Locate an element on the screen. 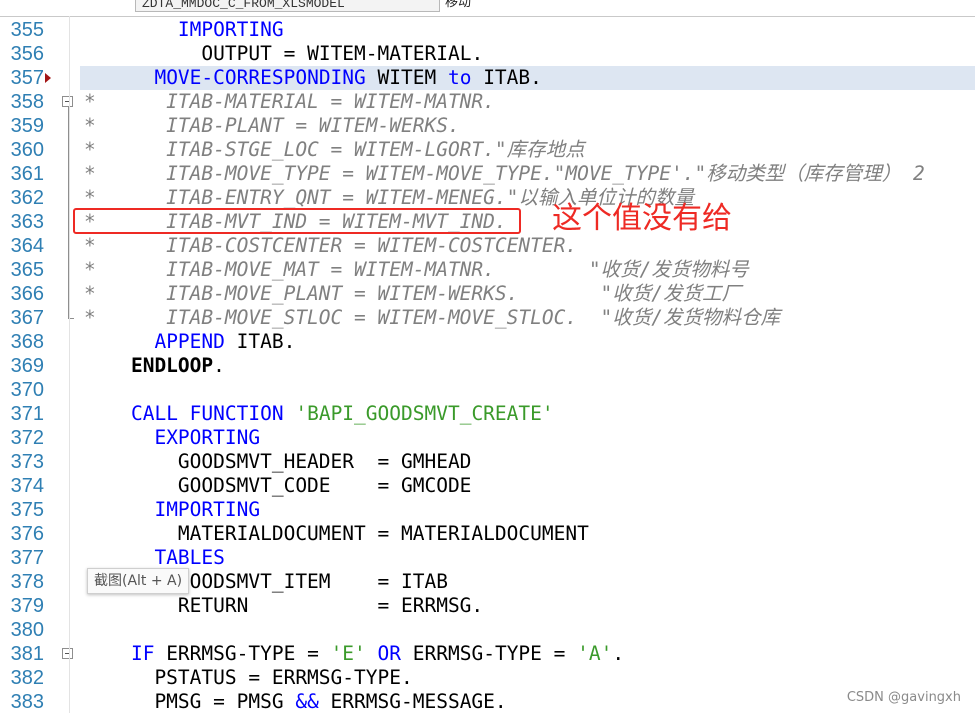 This screenshot has height=714, width=975. line-number: 379 is located at coordinates (27, 606).